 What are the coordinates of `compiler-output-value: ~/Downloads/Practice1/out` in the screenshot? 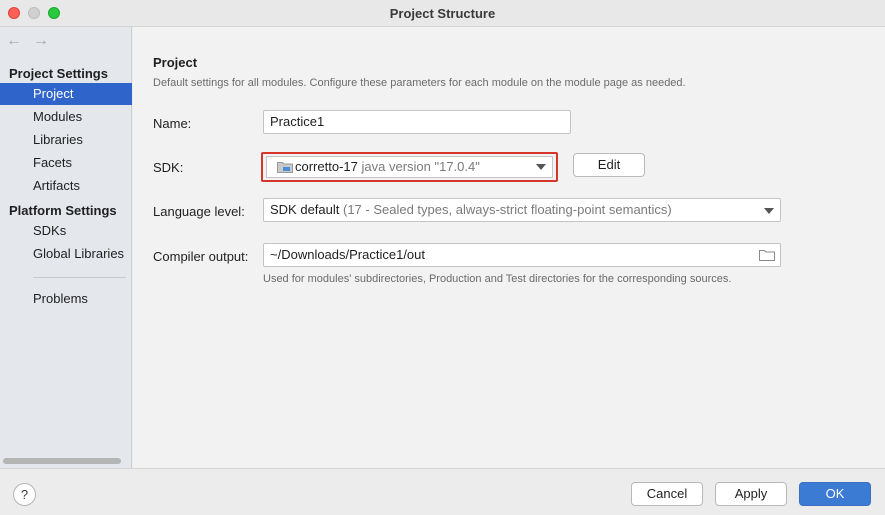 It's located at (348, 254).